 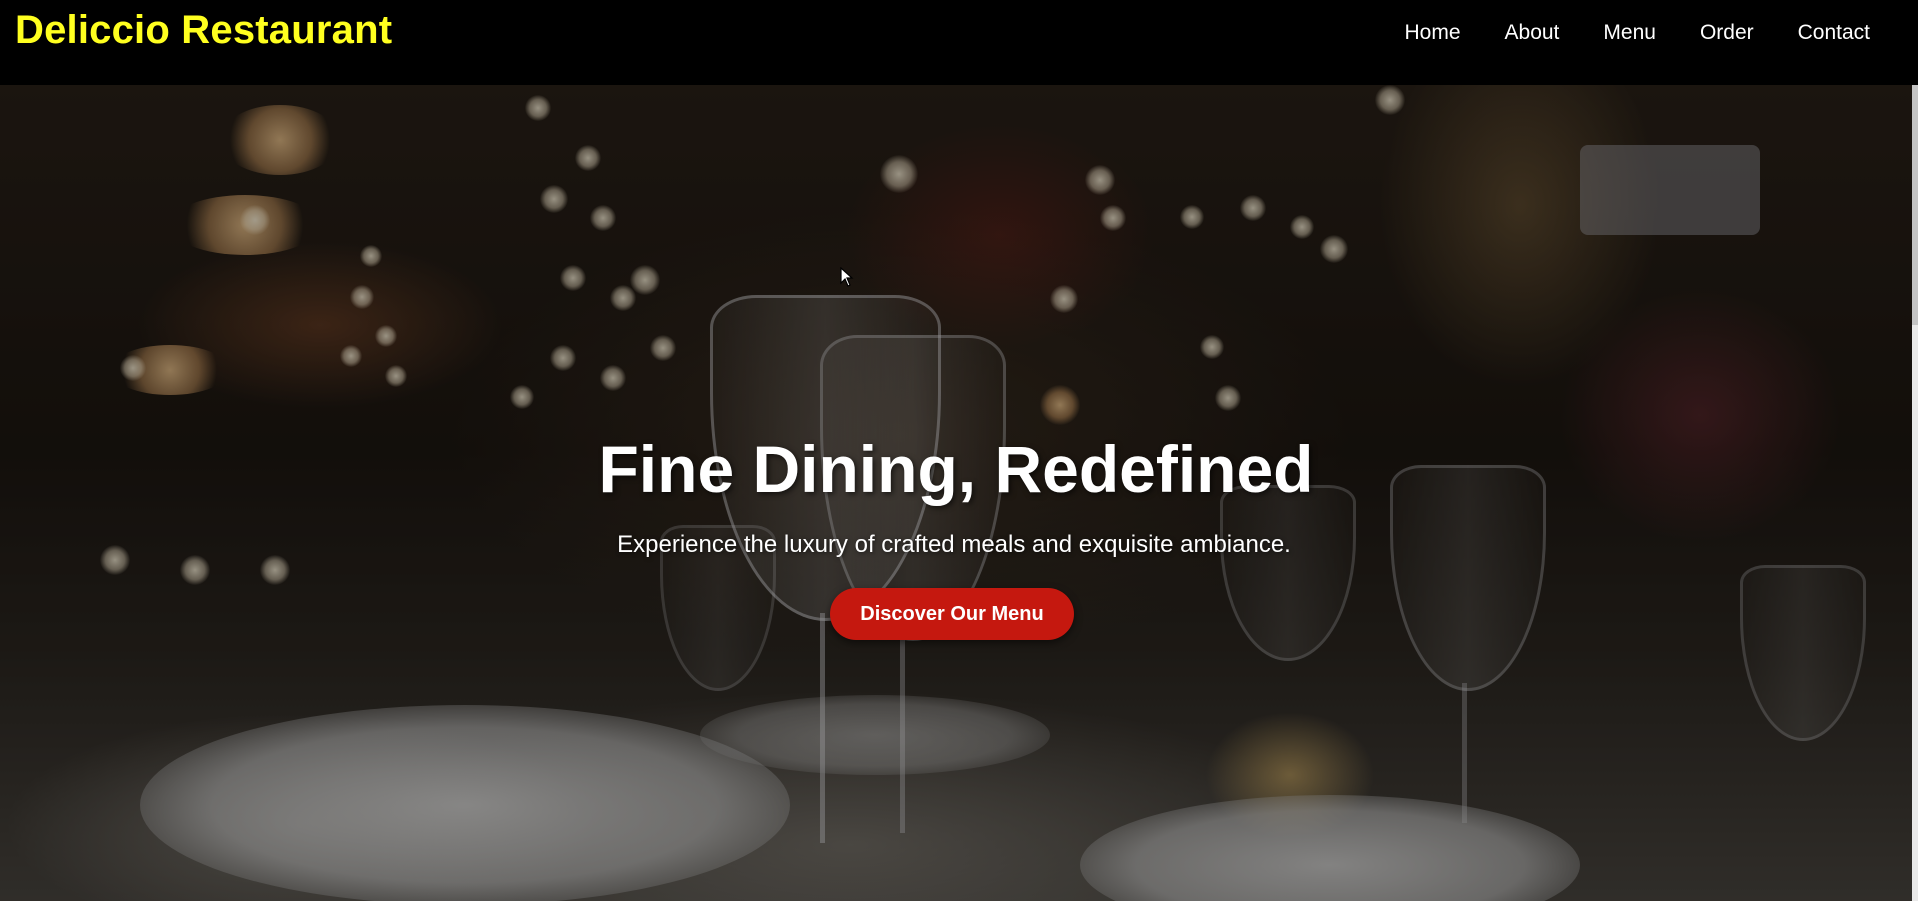 What do you see at coordinates (1432, 33) in the screenshot?
I see `nav-home: Home` at bounding box center [1432, 33].